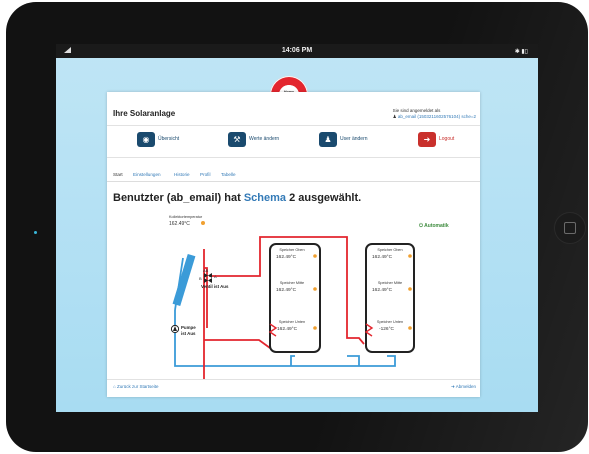 The height and width of the screenshot is (454, 589). Describe the element at coordinates (286, 290) in the screenshot. I see `tank1-mid-temp: 162.49°C` at that location.